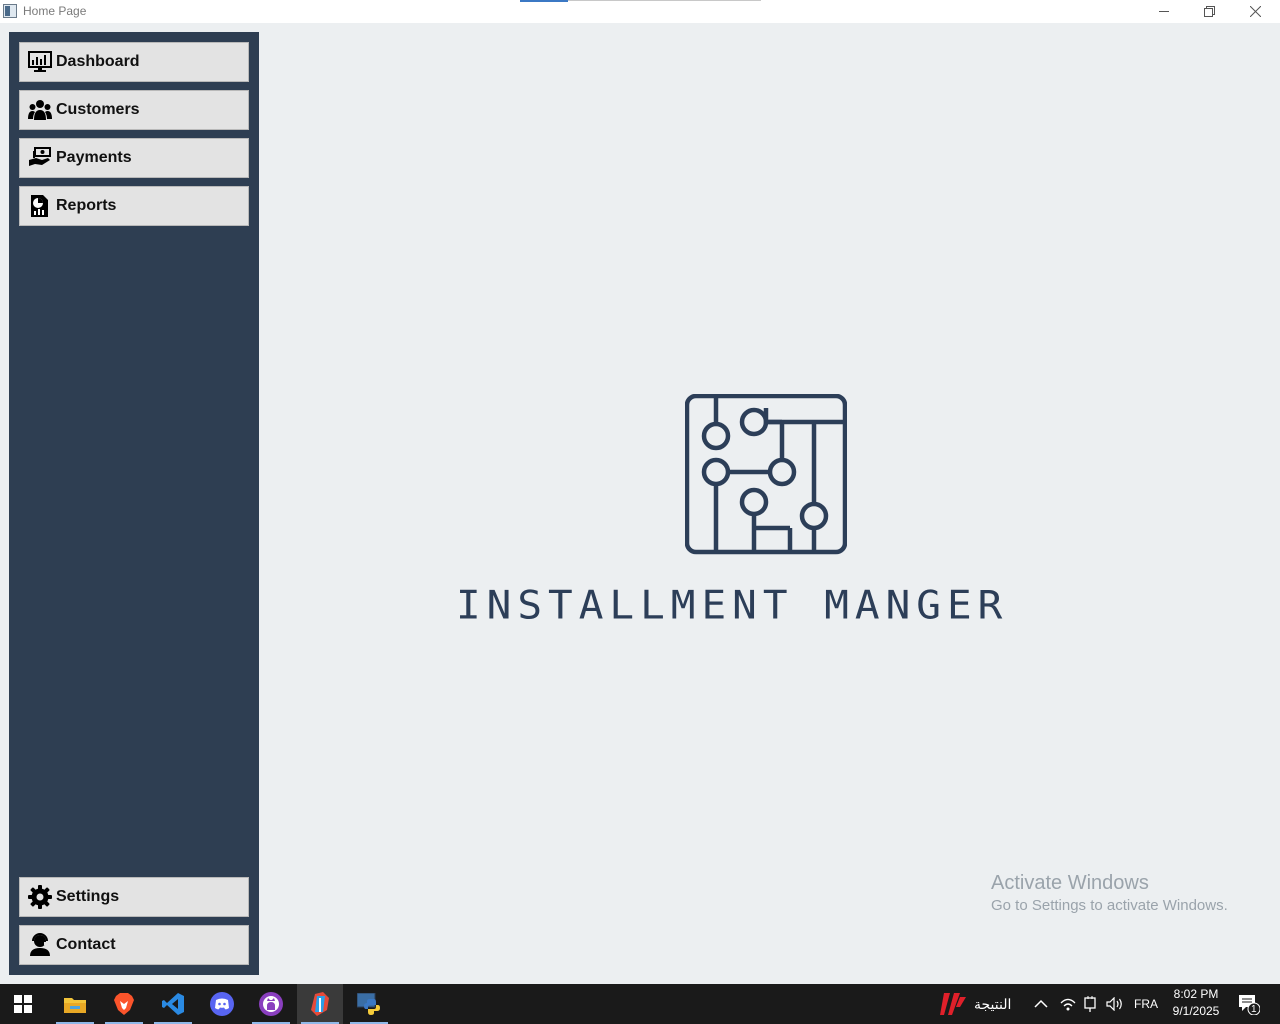 The height and width of the screenshot is (1024, 1280). I want to click on reports-label: Reports, so click(86, 205).